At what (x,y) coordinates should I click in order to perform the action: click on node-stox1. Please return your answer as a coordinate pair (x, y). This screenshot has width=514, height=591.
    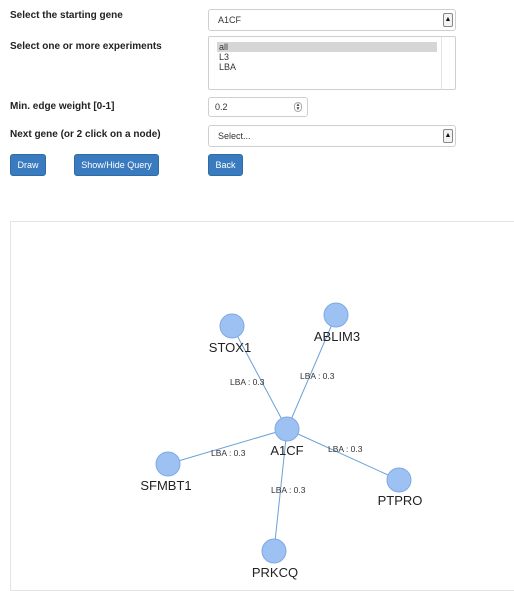
    Looking at the image, I should click on (232, 326).